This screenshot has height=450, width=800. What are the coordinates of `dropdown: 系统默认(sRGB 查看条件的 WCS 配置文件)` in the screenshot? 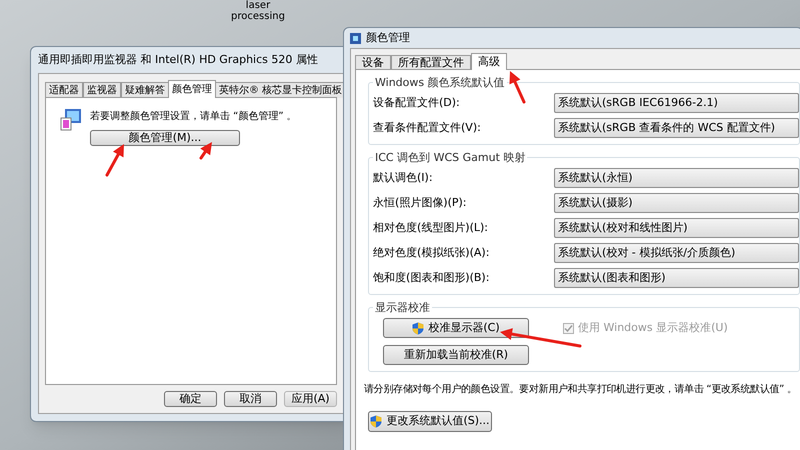 It's located at (676, 128).